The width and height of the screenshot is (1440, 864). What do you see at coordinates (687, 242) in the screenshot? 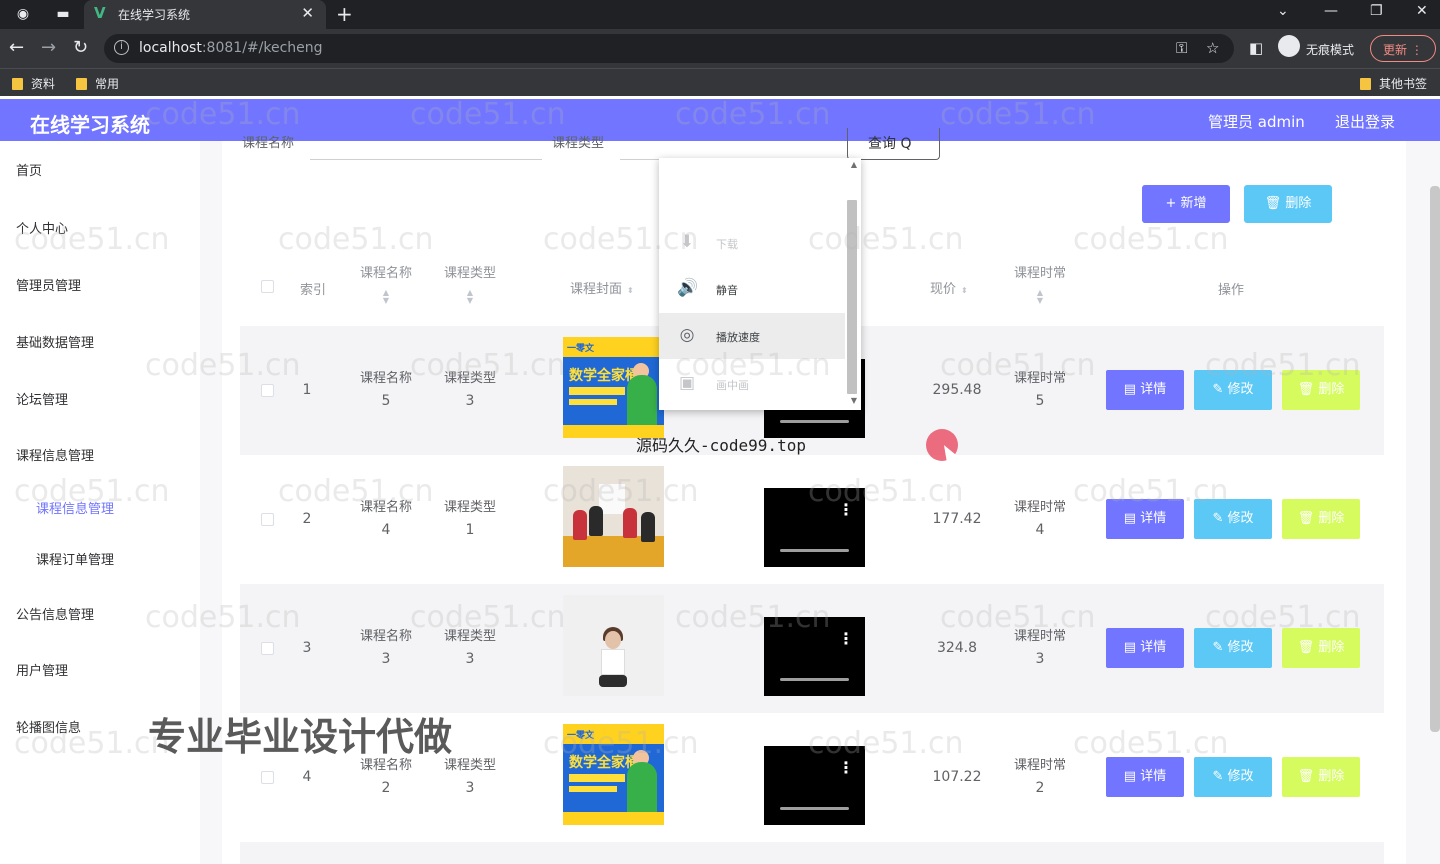
I see `download-icon: ⬇` at bounding box center [687, 242].